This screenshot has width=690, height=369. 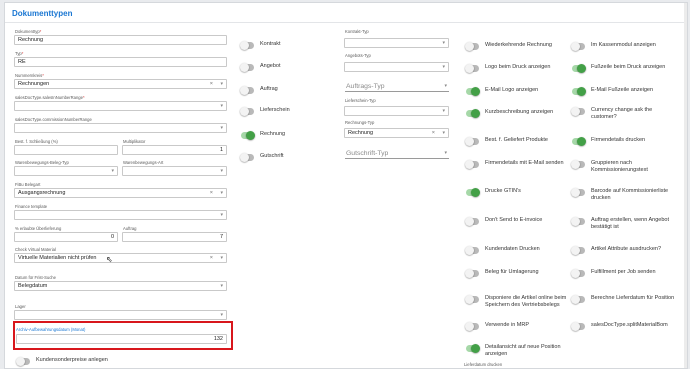 I want to click on fusszeile-druck-switch, so click(x=579, y=68).